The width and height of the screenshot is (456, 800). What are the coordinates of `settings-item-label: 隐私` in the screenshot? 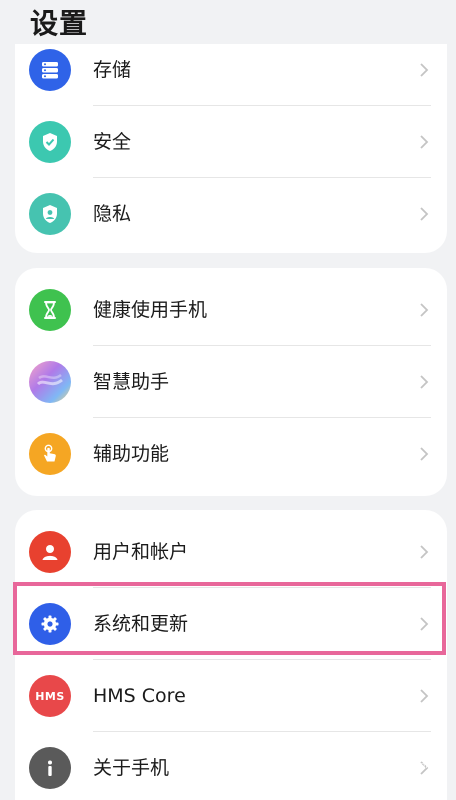 It's located at (112, 214).